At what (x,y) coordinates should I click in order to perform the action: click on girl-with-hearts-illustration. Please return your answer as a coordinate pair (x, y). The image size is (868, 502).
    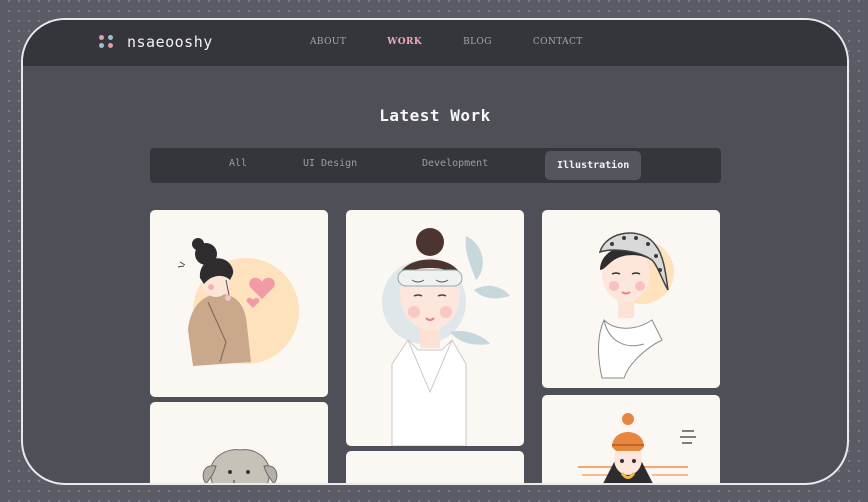
    Looking at the image, I should click on (238, 302).